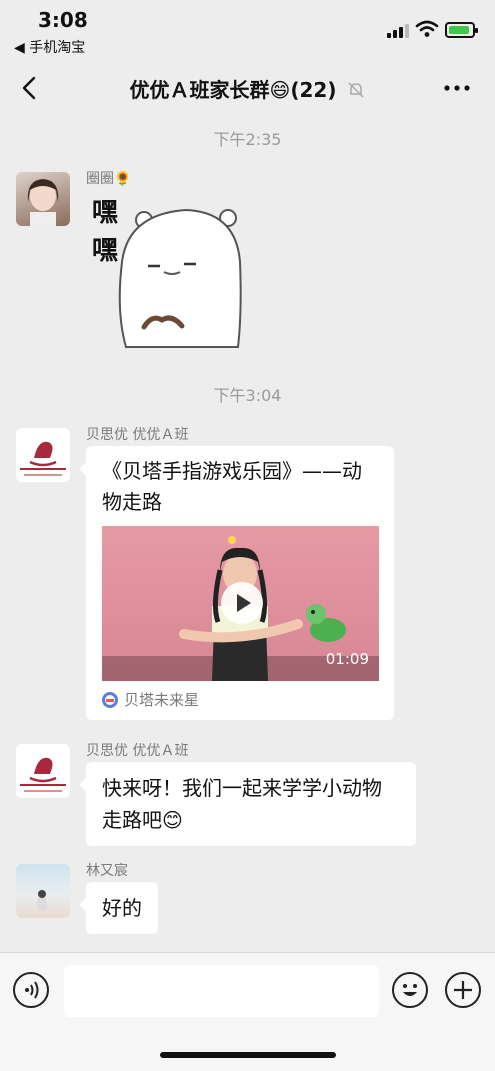 Image resolution: width=495 pixels, height=1071 pixels. I want to click on sticker-message: 嘿嘿, so click(166, 271).